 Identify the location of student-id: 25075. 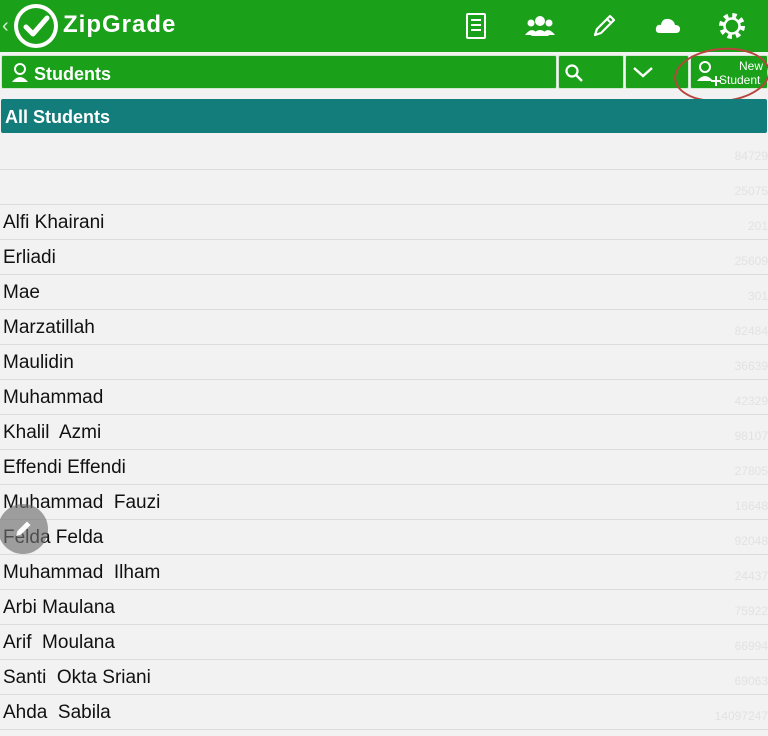
(751, 191).